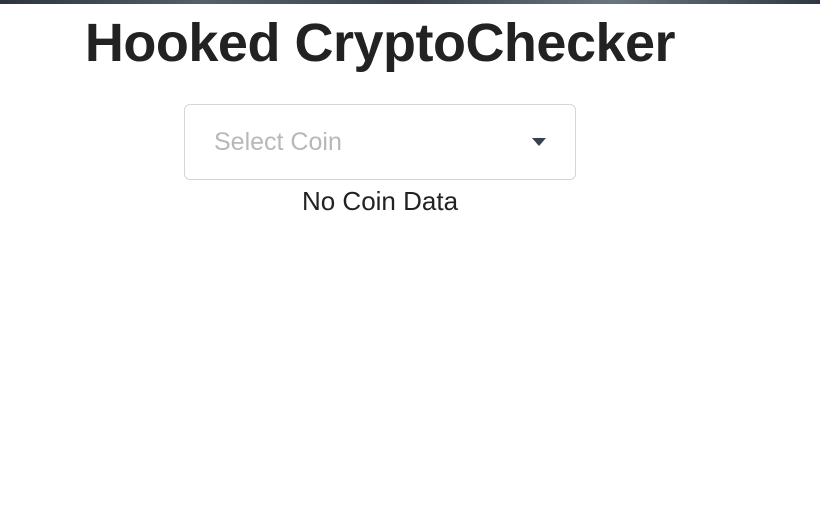 The width and height of the screenshot is (820, 528). What do you see at coordinates (380, 43) in the screenshot?
I see `page-title: Hooked CryptoChecker` at bounding box center [380, 43].